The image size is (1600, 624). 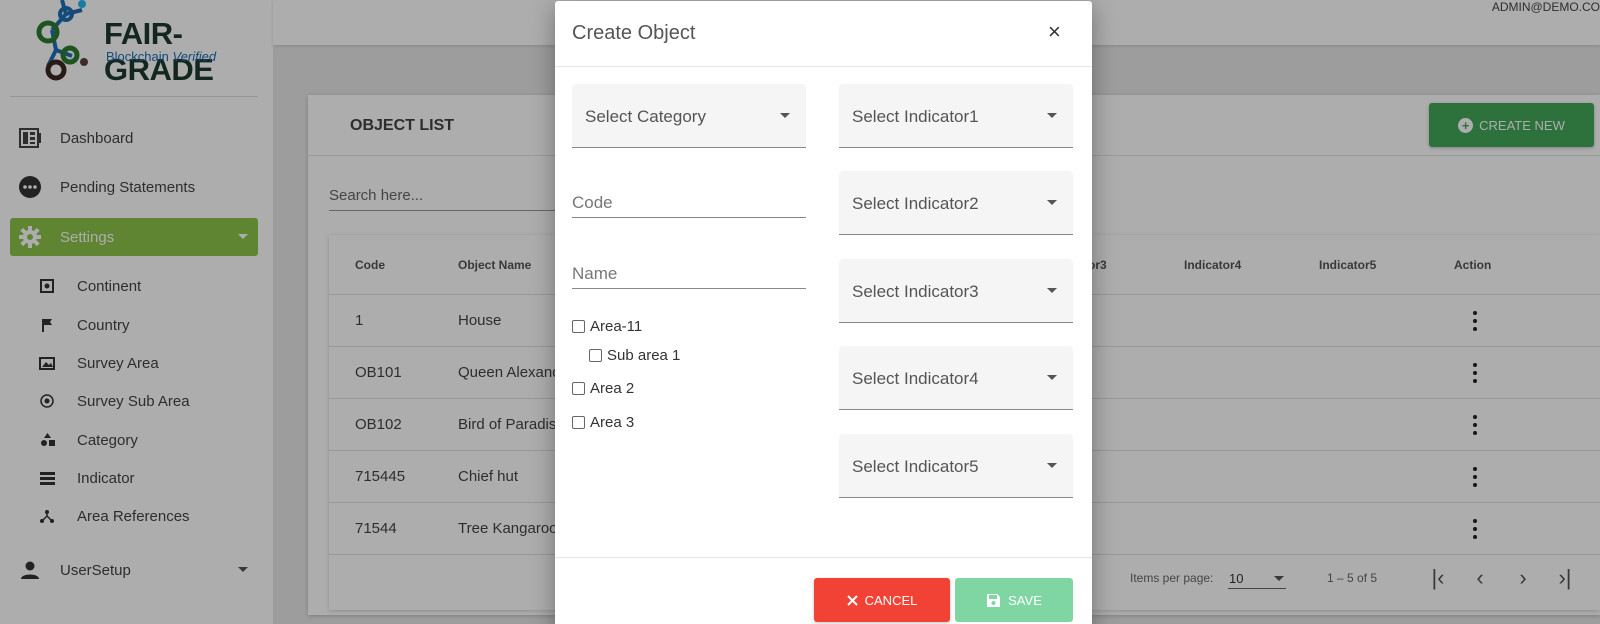 What do you see at coordinates (592, 202) in the screenshot?
I see `code-field-placeholder: Code` at bounding box center [592, 202].